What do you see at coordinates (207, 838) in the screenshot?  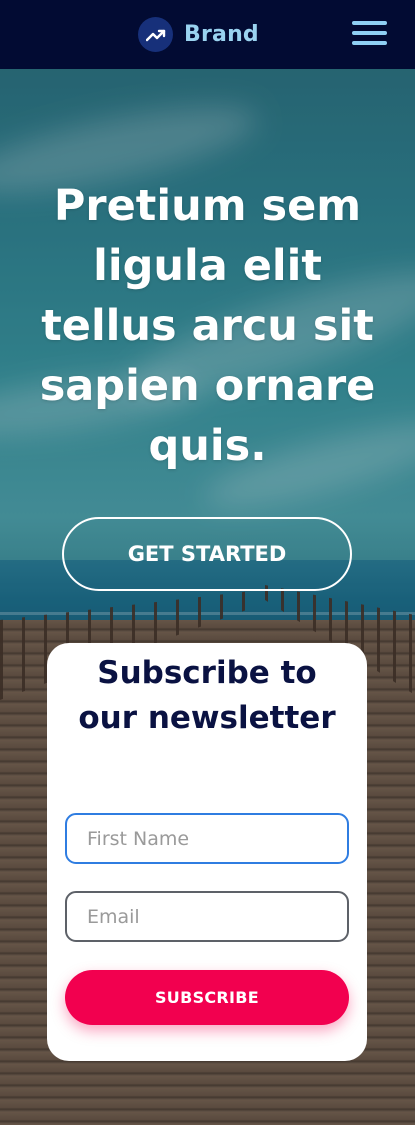 I see `first-name-field` at bounding box center [207, 838].